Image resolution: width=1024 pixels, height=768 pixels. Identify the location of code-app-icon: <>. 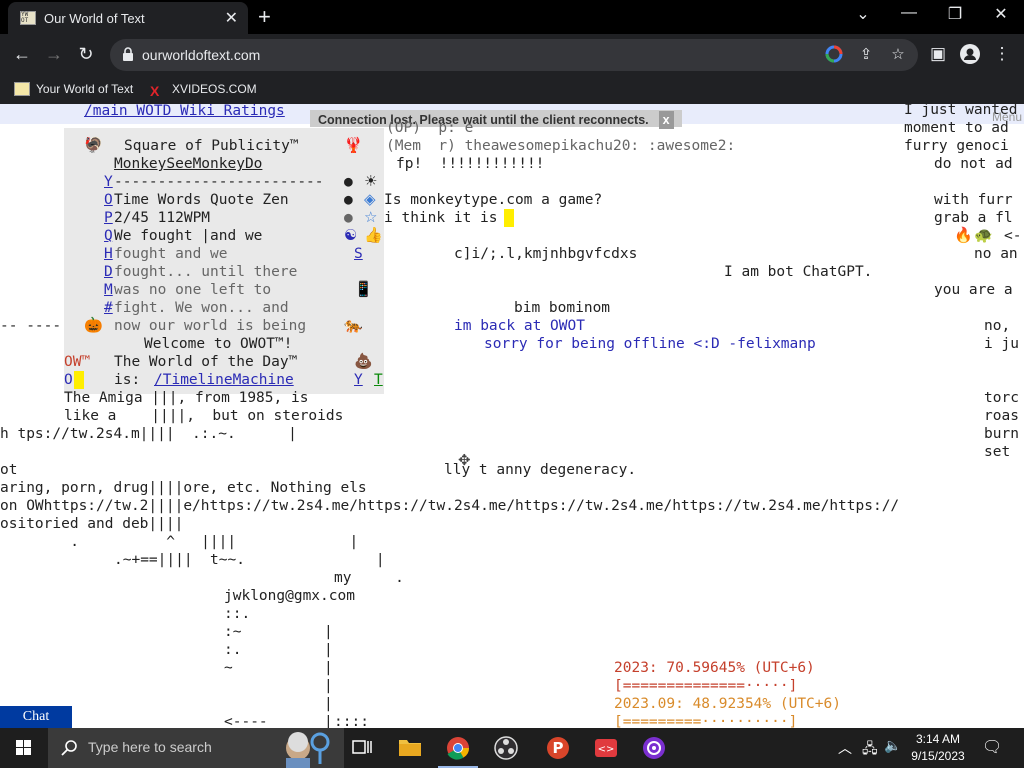
(606, 748).